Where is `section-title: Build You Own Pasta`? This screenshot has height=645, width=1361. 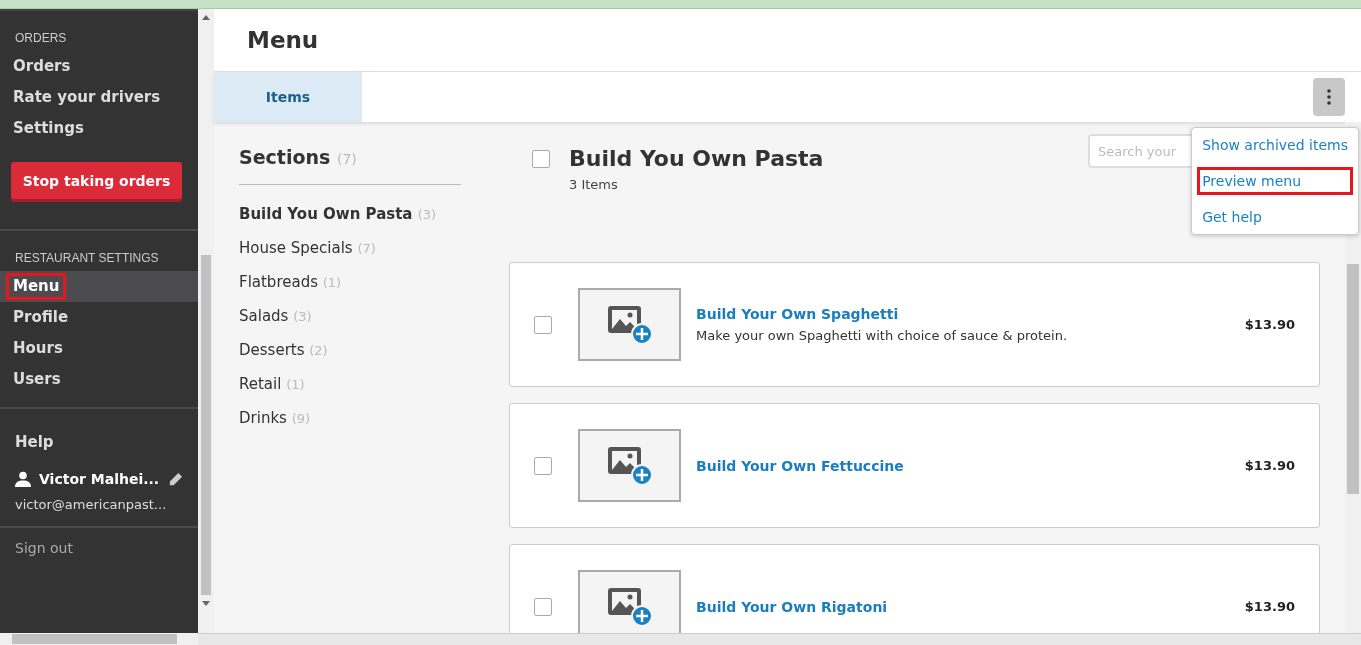
section-title: Build You Own Pasta is located at coordinates (697, 158).